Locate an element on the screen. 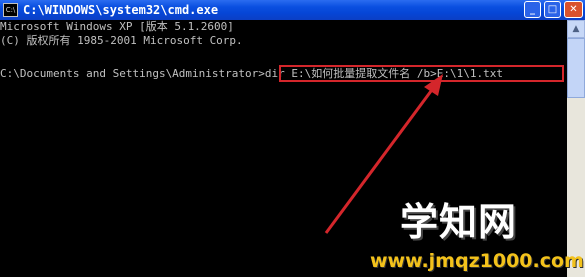 The width and height of the screenshot is (585, 277). command-highlight-box is located at coordinates (421, 73).